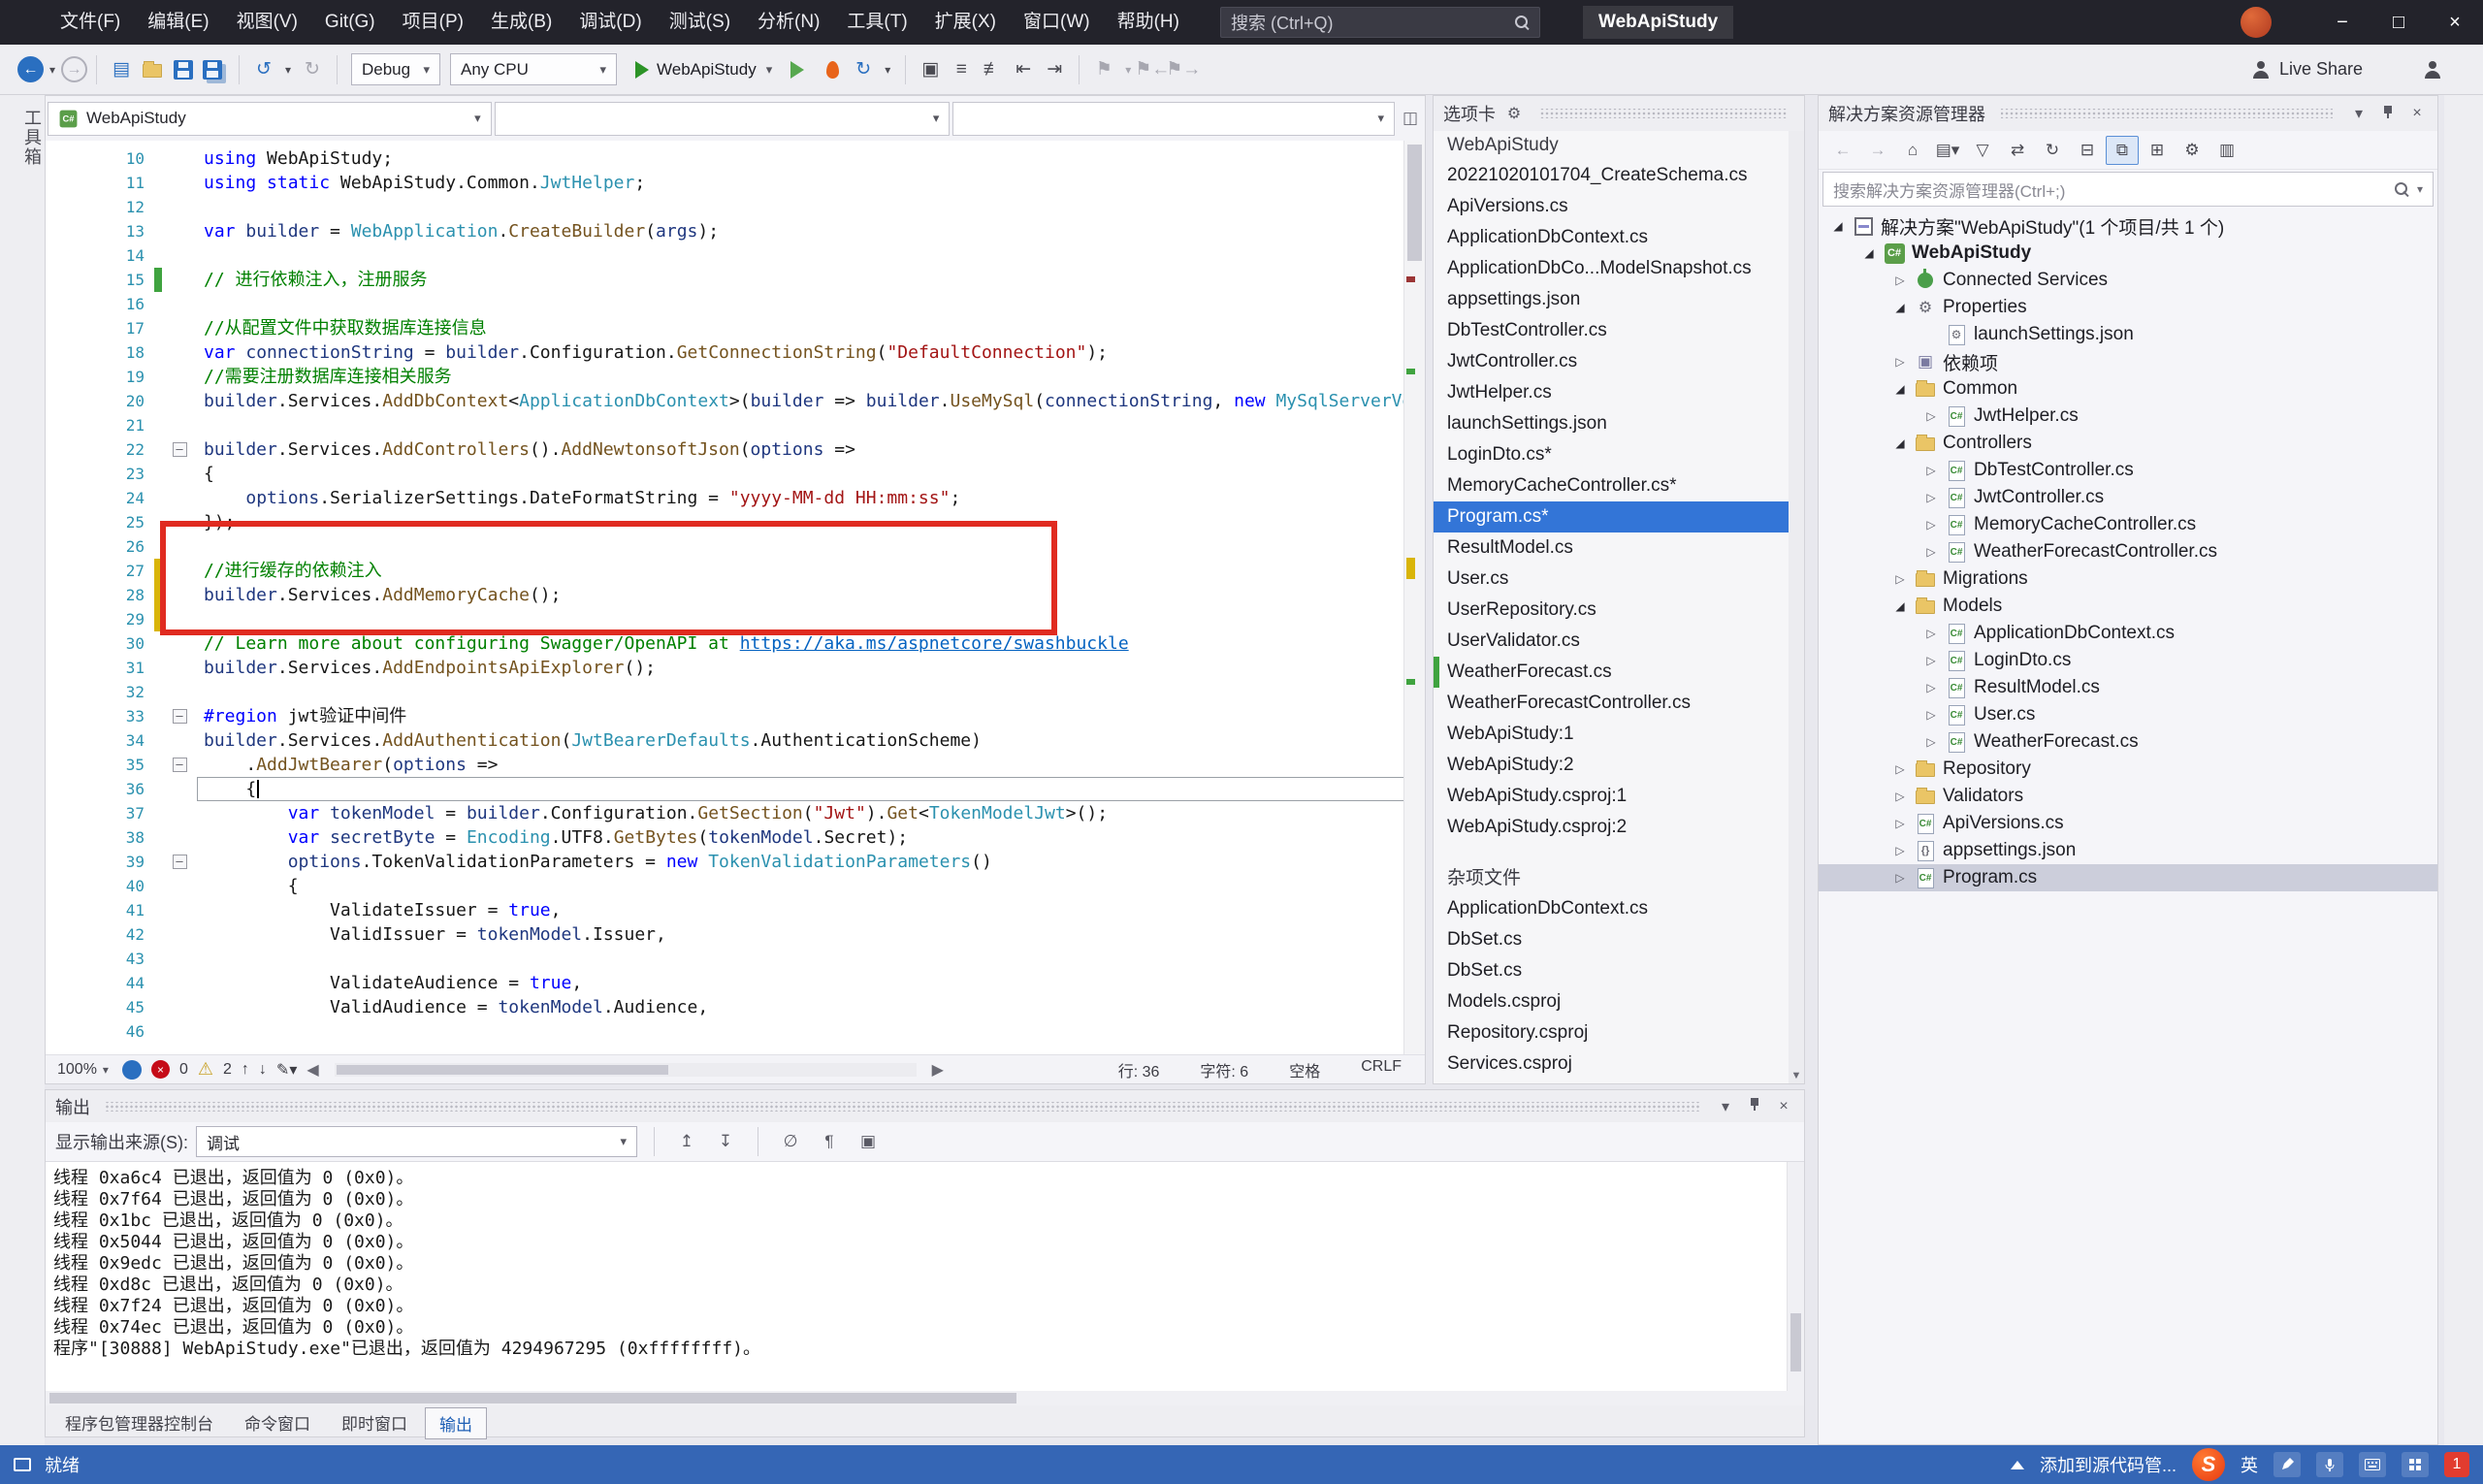 This screenshot has width=2483, height=1484. Describe the element at coordinates (1755, 1106) in the screenshot. I see `pin-icon` at that location.